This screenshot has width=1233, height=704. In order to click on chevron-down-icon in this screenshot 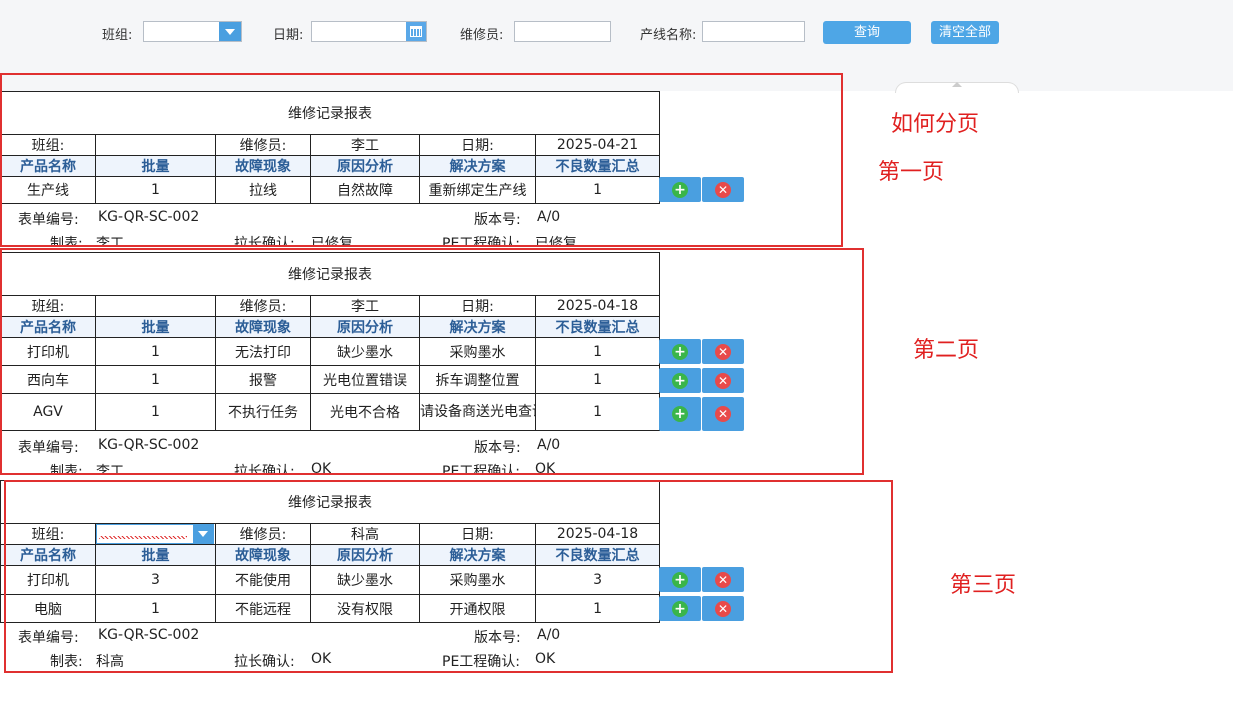, I will do `click(230, 31)`.